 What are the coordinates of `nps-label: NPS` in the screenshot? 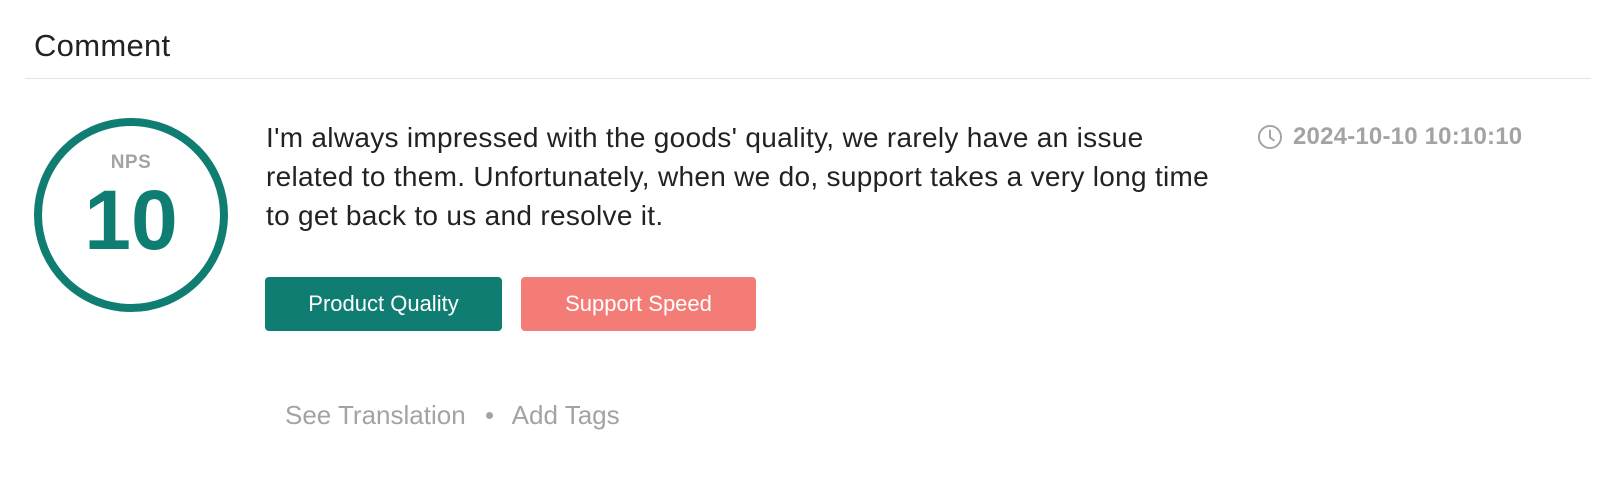 It's located at (131, 162).